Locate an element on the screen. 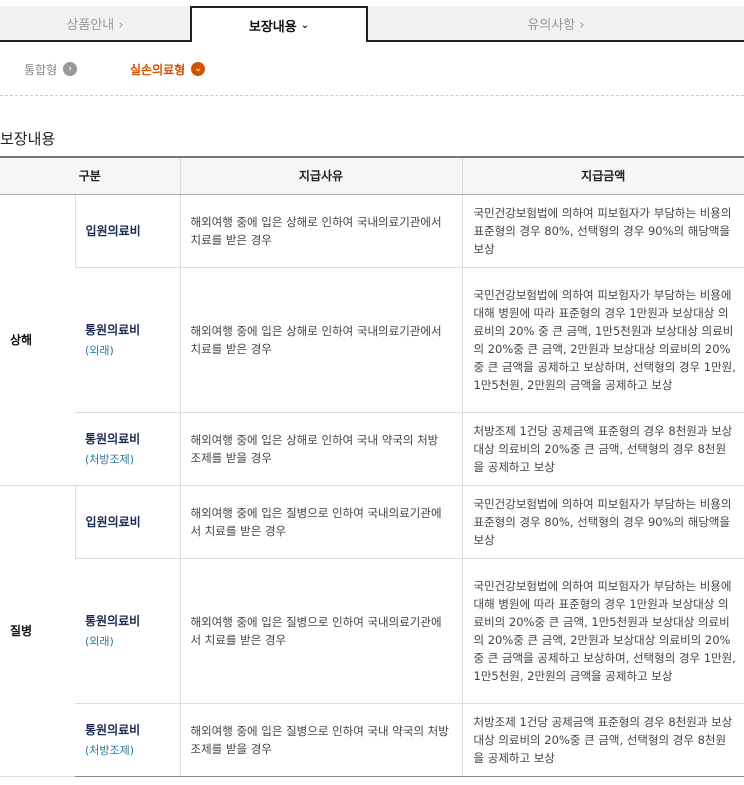 The height and width of the screenshot is (785, 744). subtab-integrated-label: 통합형 is located at coordinates (41, 69).